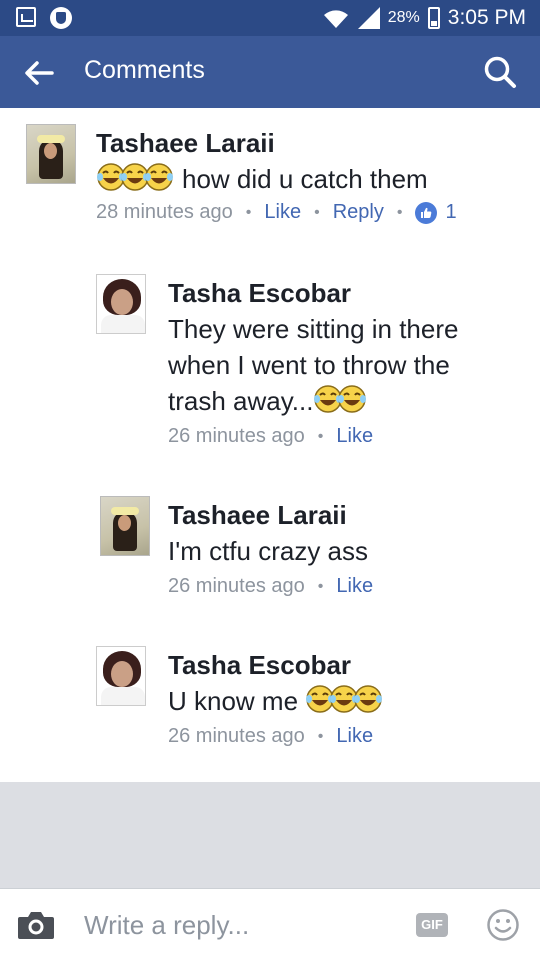 This screenshot has width=540, height=960. I want to click on back-arrow-icon, so click(39, 73).